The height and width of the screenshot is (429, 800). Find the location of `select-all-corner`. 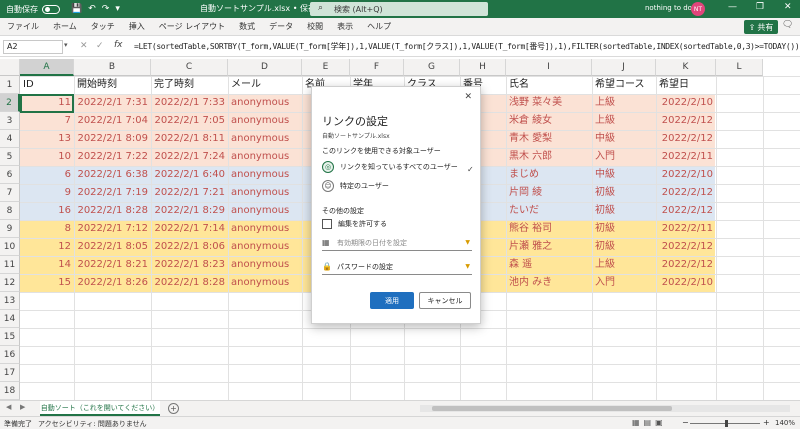

select-all-corner is located at coordinates (10, 67).